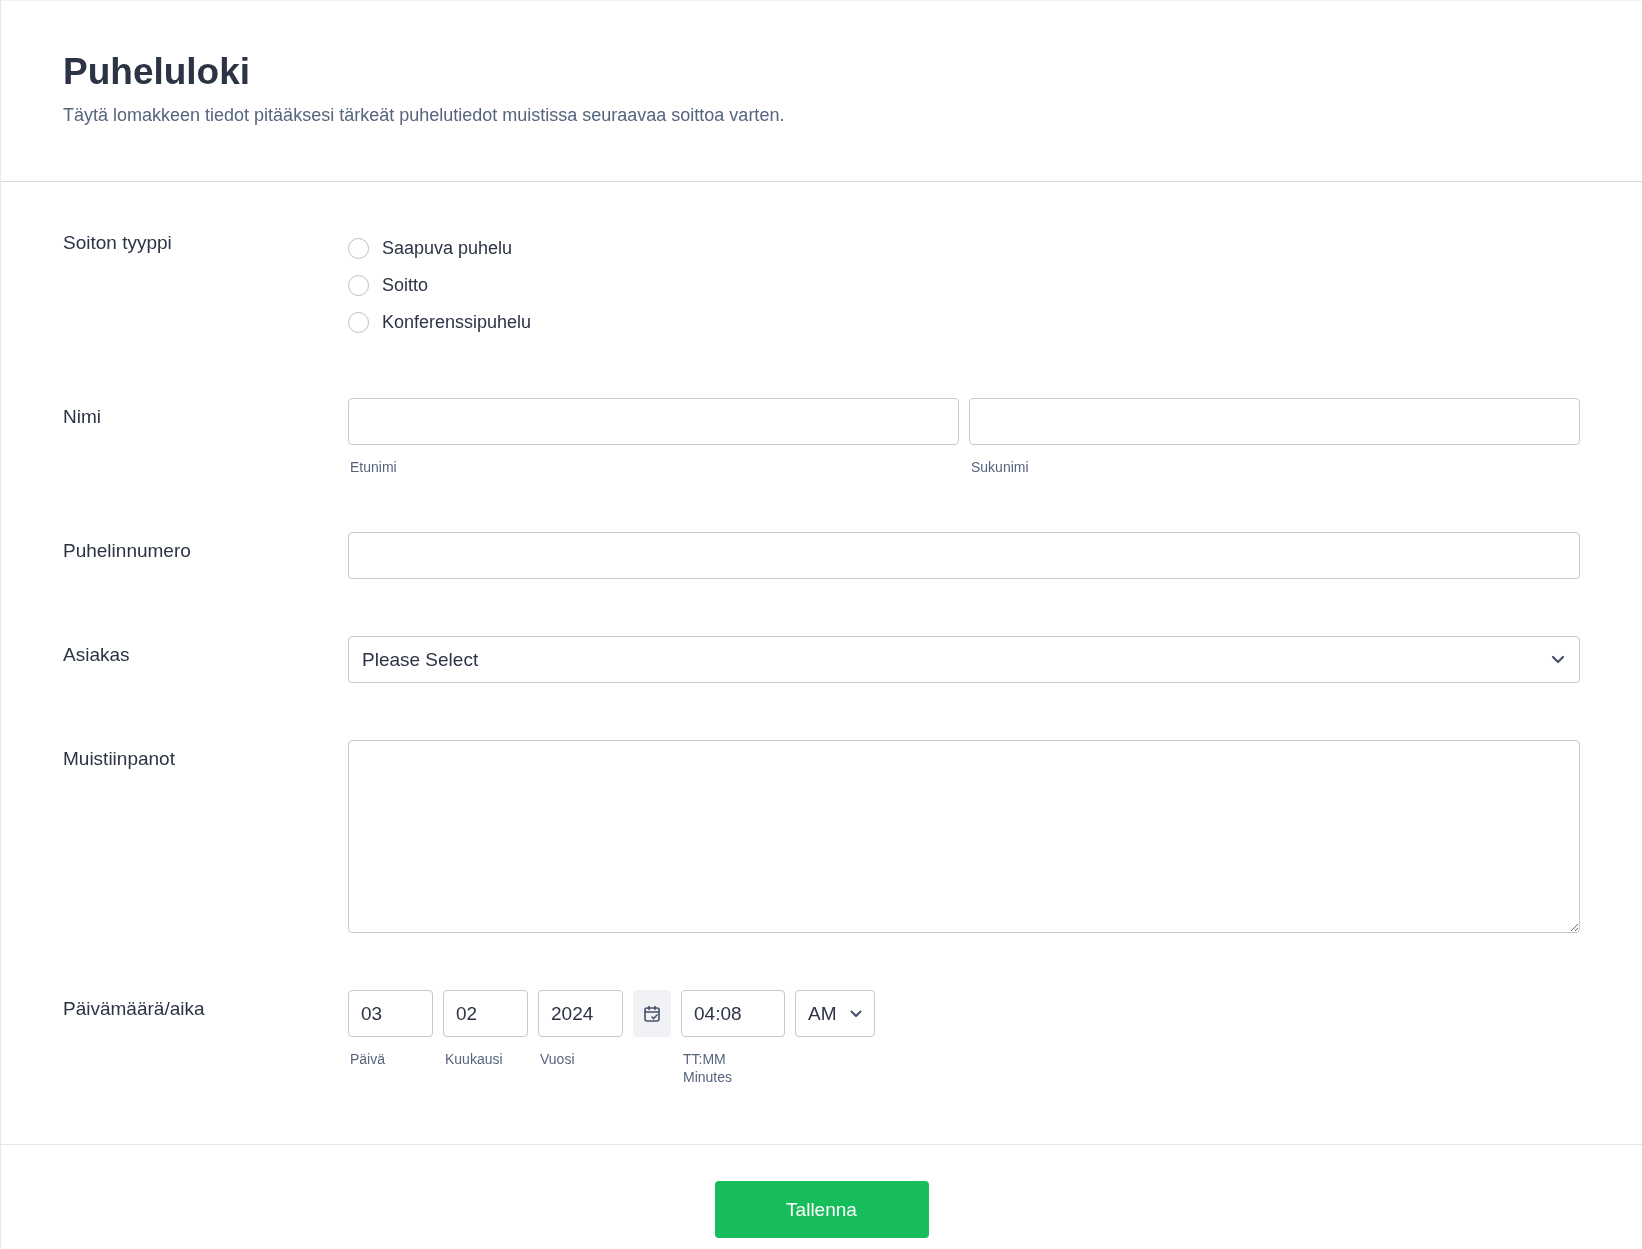 The width and height of the screenshot is (1642, 1249). Describe the element at coordinates (457, 322) in the screenshot. I see `radio-label: Konferenssipuhelu` at that location.